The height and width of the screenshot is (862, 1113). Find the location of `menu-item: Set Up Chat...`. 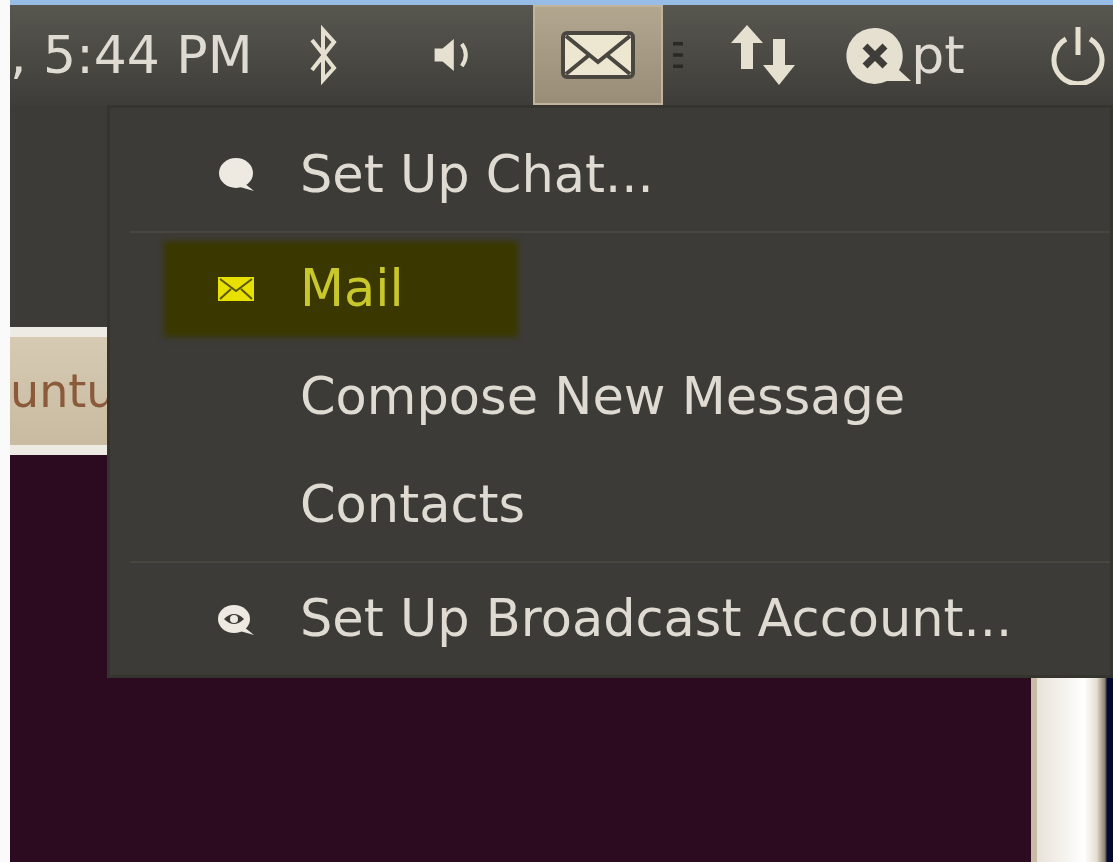

menu-item: Set Up Chat... is located at coordinates (466, 175).